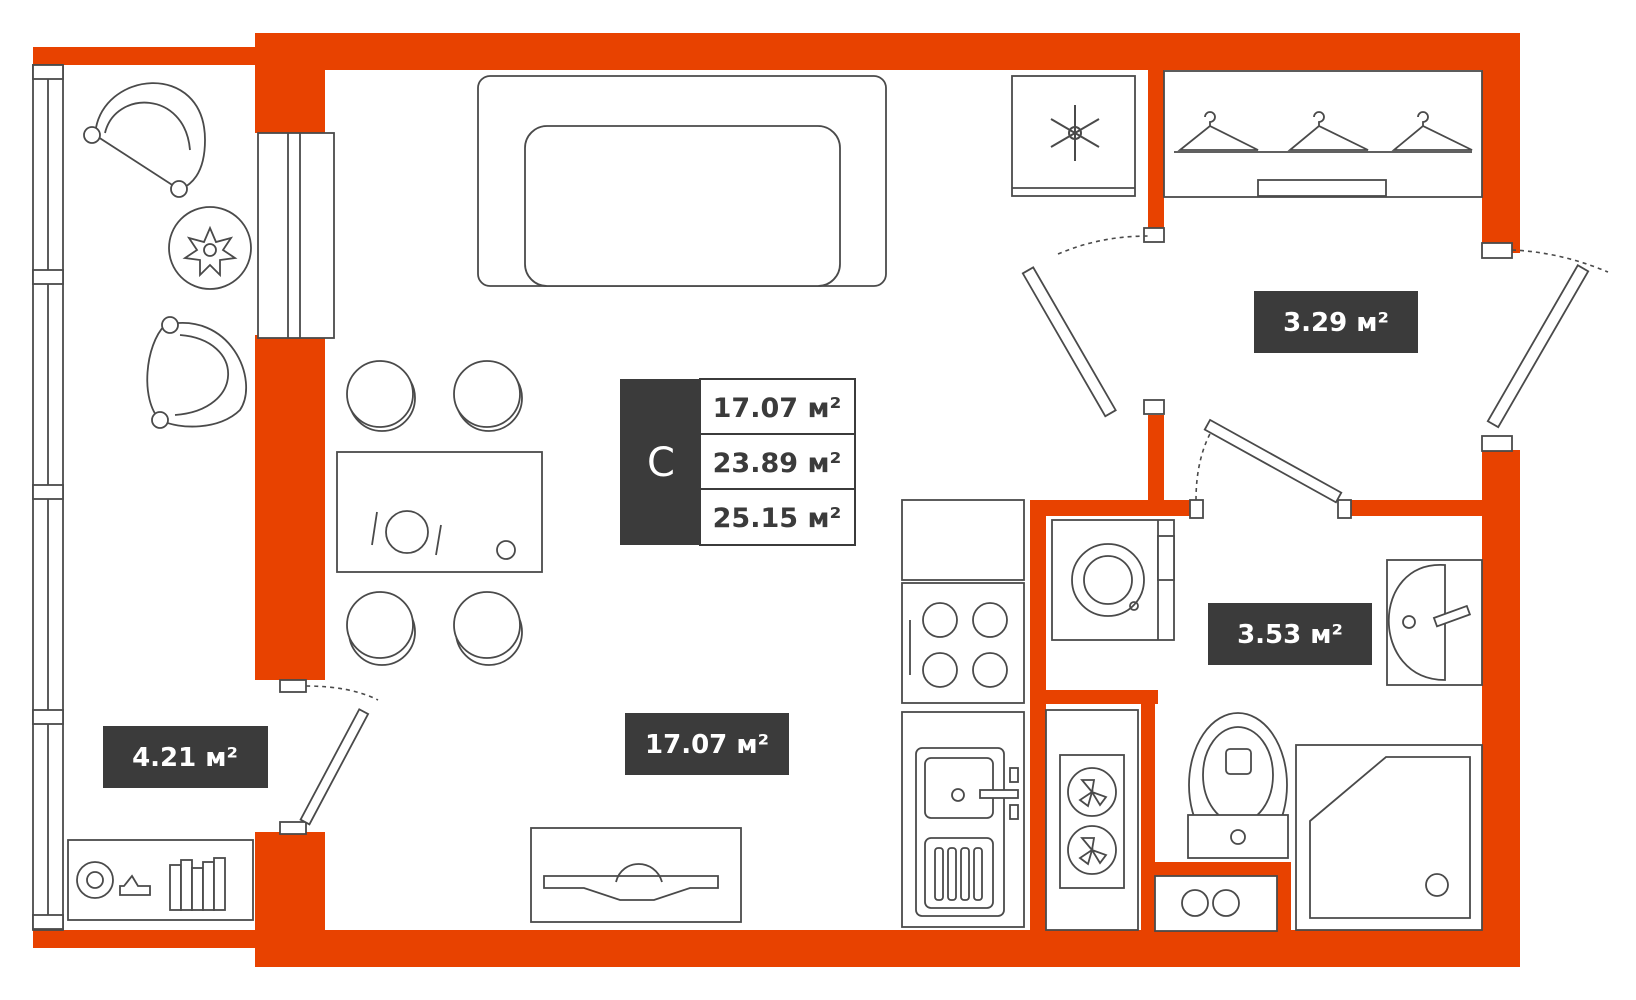 The height and width of the screenshot is (1000, 1636). Describe the element at coordinates (777, 463) in the screenshot. I see `summary-area-total: 23.89 м²` at that location.